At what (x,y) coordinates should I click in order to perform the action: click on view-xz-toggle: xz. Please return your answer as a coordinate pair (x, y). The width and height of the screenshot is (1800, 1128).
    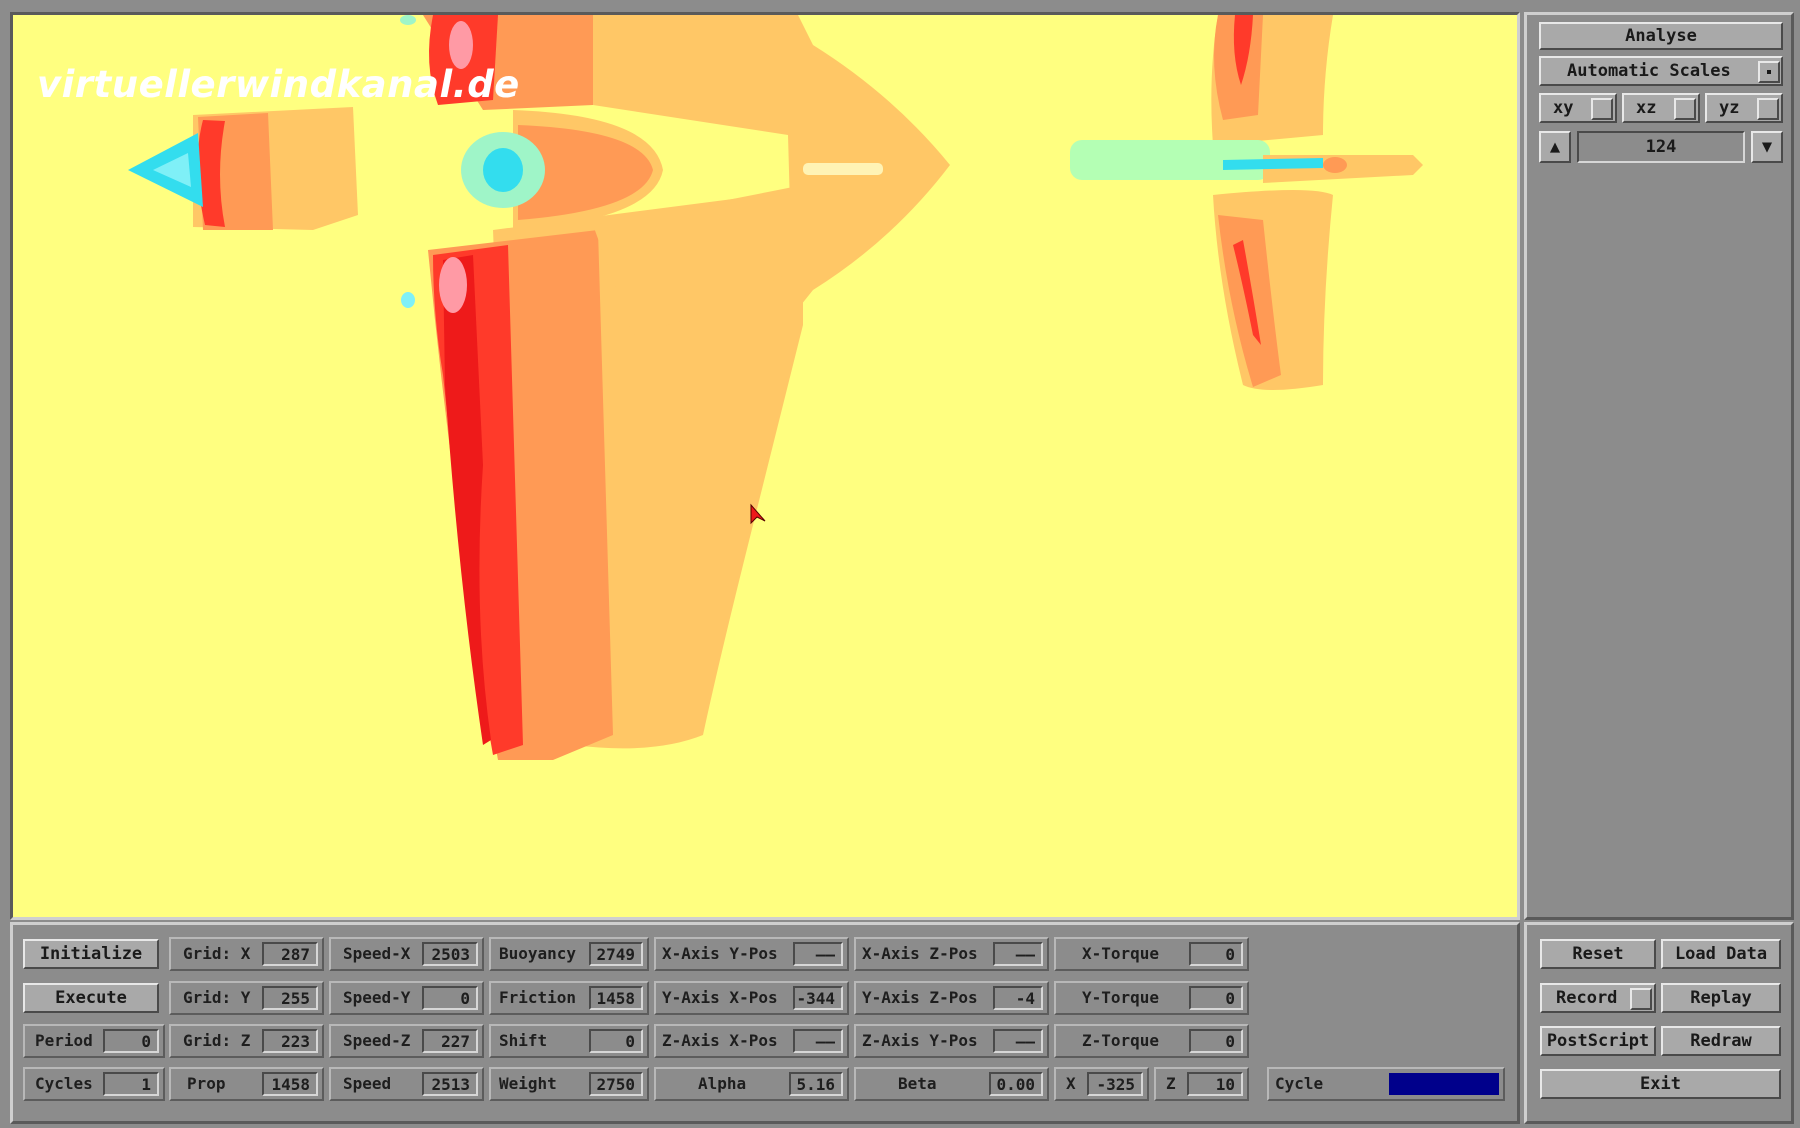
    Looking at the image, I should click on (1661, 108).